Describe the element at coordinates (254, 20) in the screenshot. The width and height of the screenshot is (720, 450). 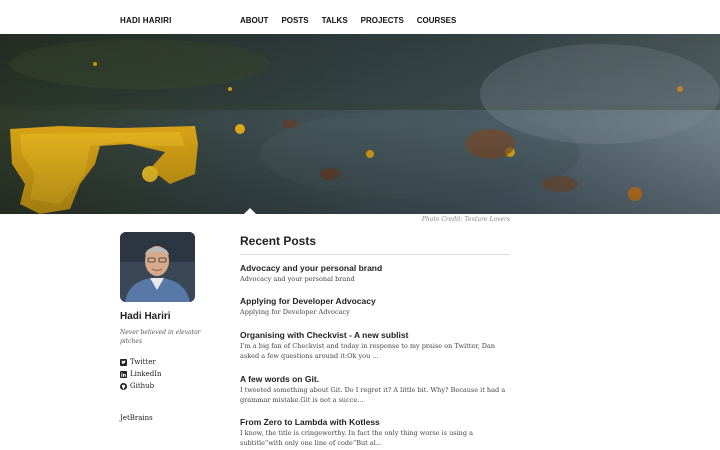
I see `nav-about: ABOUT` at that location.